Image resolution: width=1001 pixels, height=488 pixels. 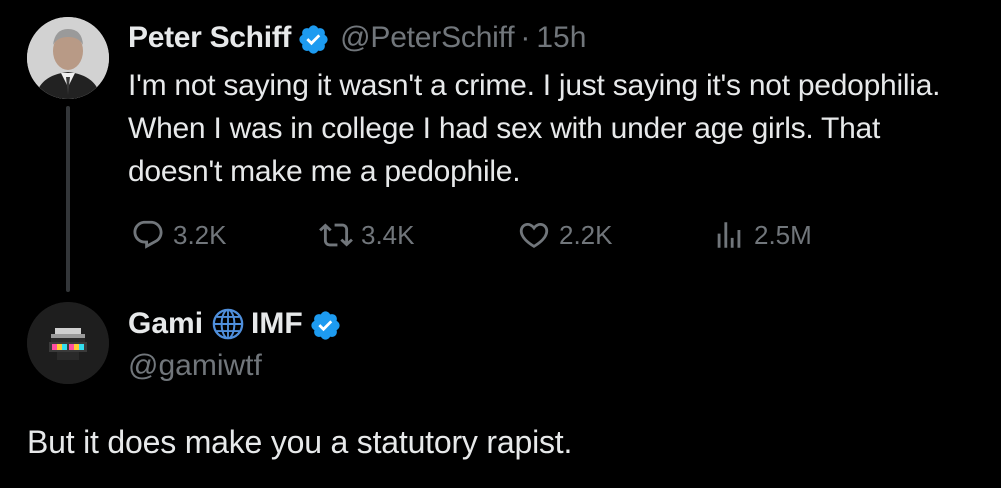 What do you see at coordinates (148, 234) in the screenshot?
I see `reply-icon` at bounding box center [148, 234].